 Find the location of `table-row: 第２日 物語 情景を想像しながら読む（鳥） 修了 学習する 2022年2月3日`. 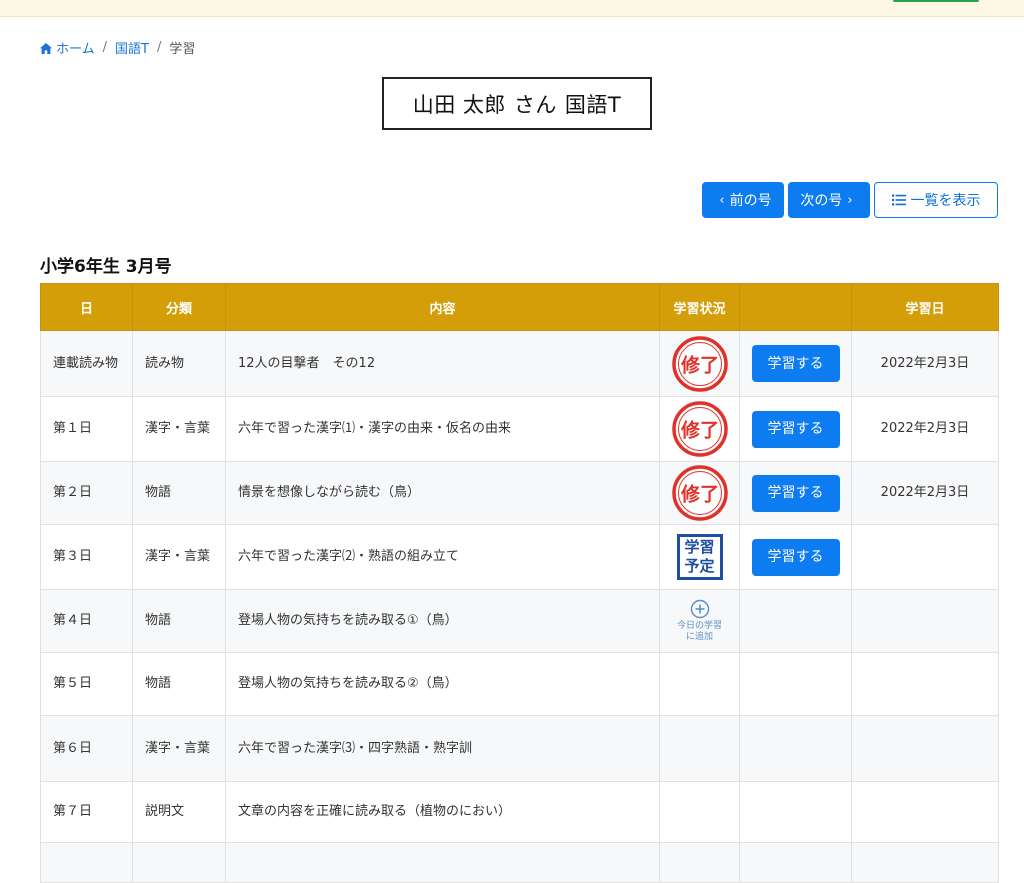

table-row: 第２日 物語 情景を想像しながら読む（鳥） 修了 学習する 2022年2月3日 is located at coordinates (519, 493).